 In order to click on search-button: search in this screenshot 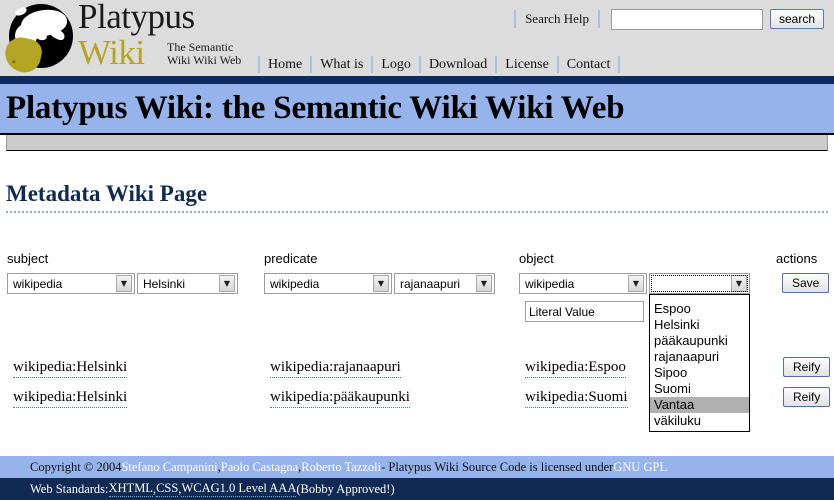, I will do `click(796, 19)`.